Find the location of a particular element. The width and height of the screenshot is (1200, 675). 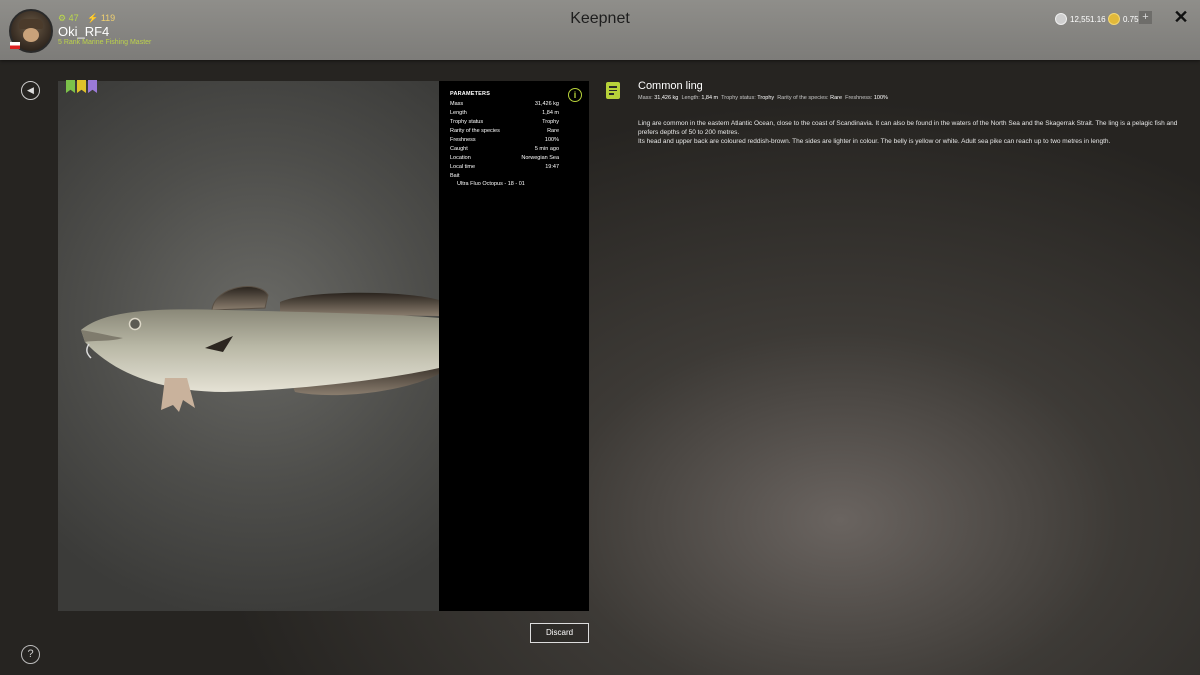

purple-ribbon-icon is located at coordinates (92, 86).